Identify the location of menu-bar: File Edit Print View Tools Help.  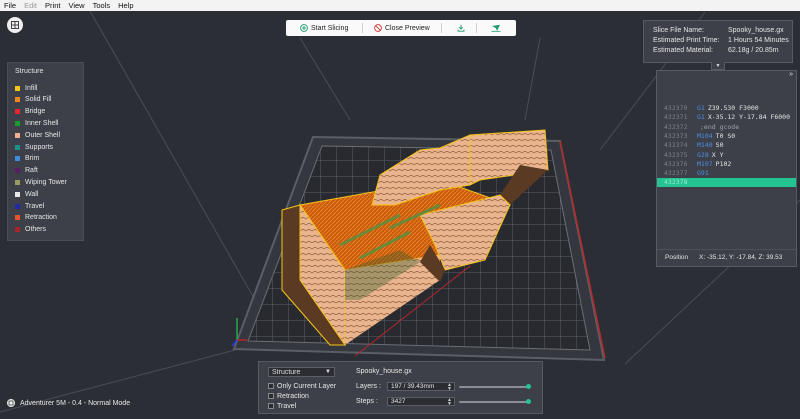
(400, 5).